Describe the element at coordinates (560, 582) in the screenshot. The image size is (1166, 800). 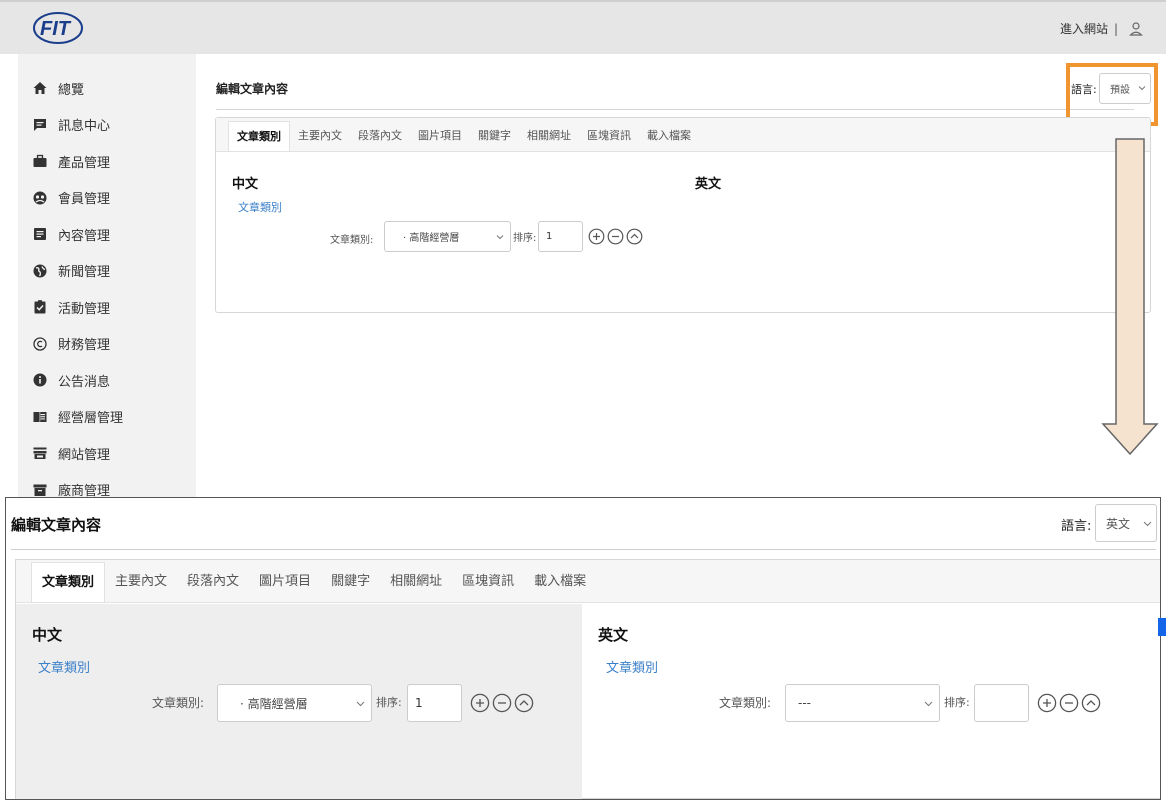
I see `zoom-tab-load-files: 載入檔案` at that location.